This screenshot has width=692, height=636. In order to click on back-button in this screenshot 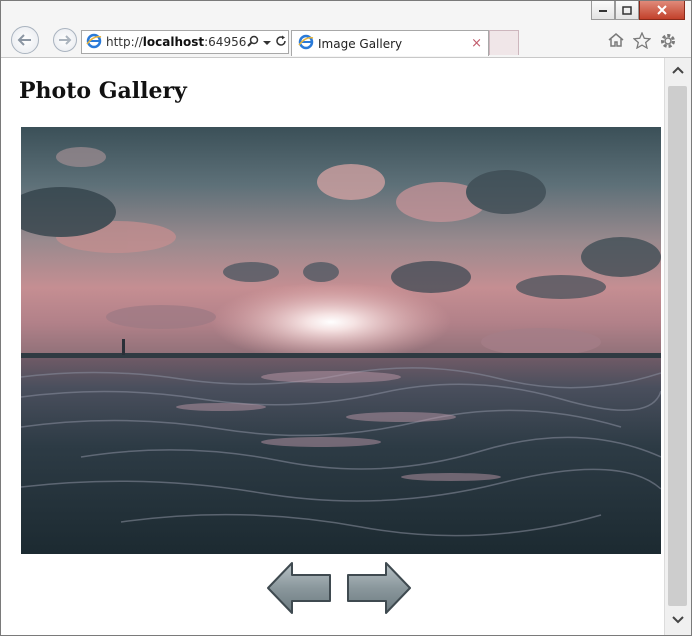, I will do `click(25, 40)`.